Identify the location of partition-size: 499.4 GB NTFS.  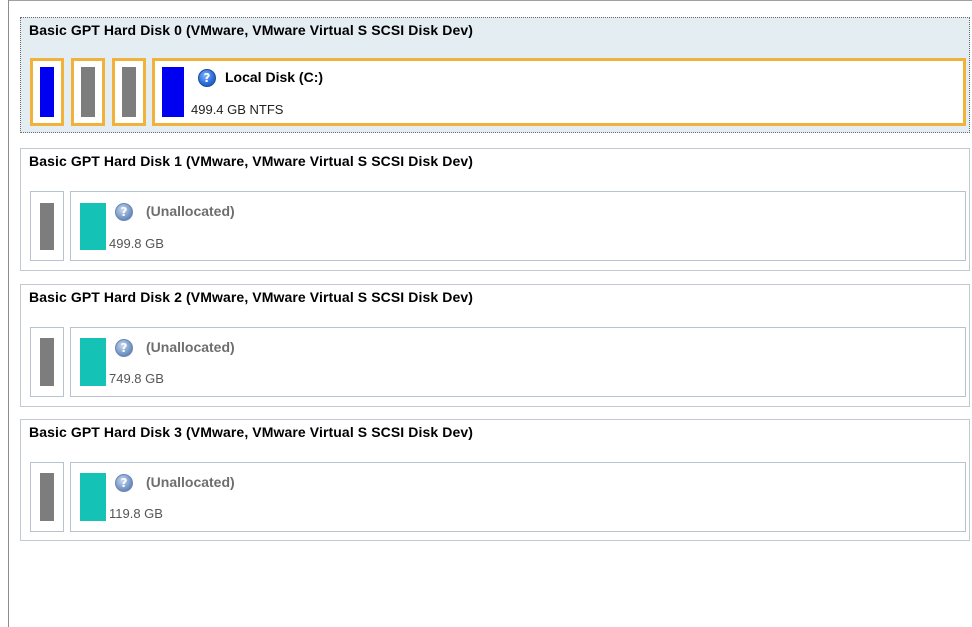
(237, 109).